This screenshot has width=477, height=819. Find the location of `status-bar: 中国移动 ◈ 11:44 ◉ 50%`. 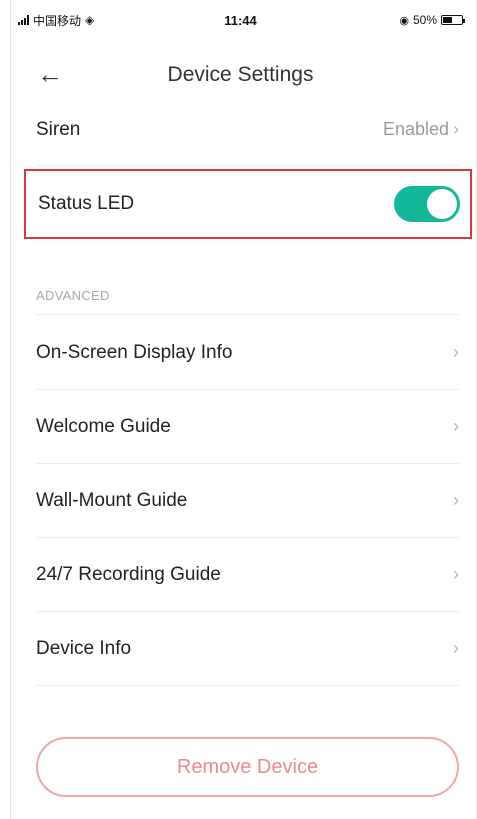

status-bar: 中国移动 ◈ 11:44 ◉ 50% is located at coordinates (241, 20).